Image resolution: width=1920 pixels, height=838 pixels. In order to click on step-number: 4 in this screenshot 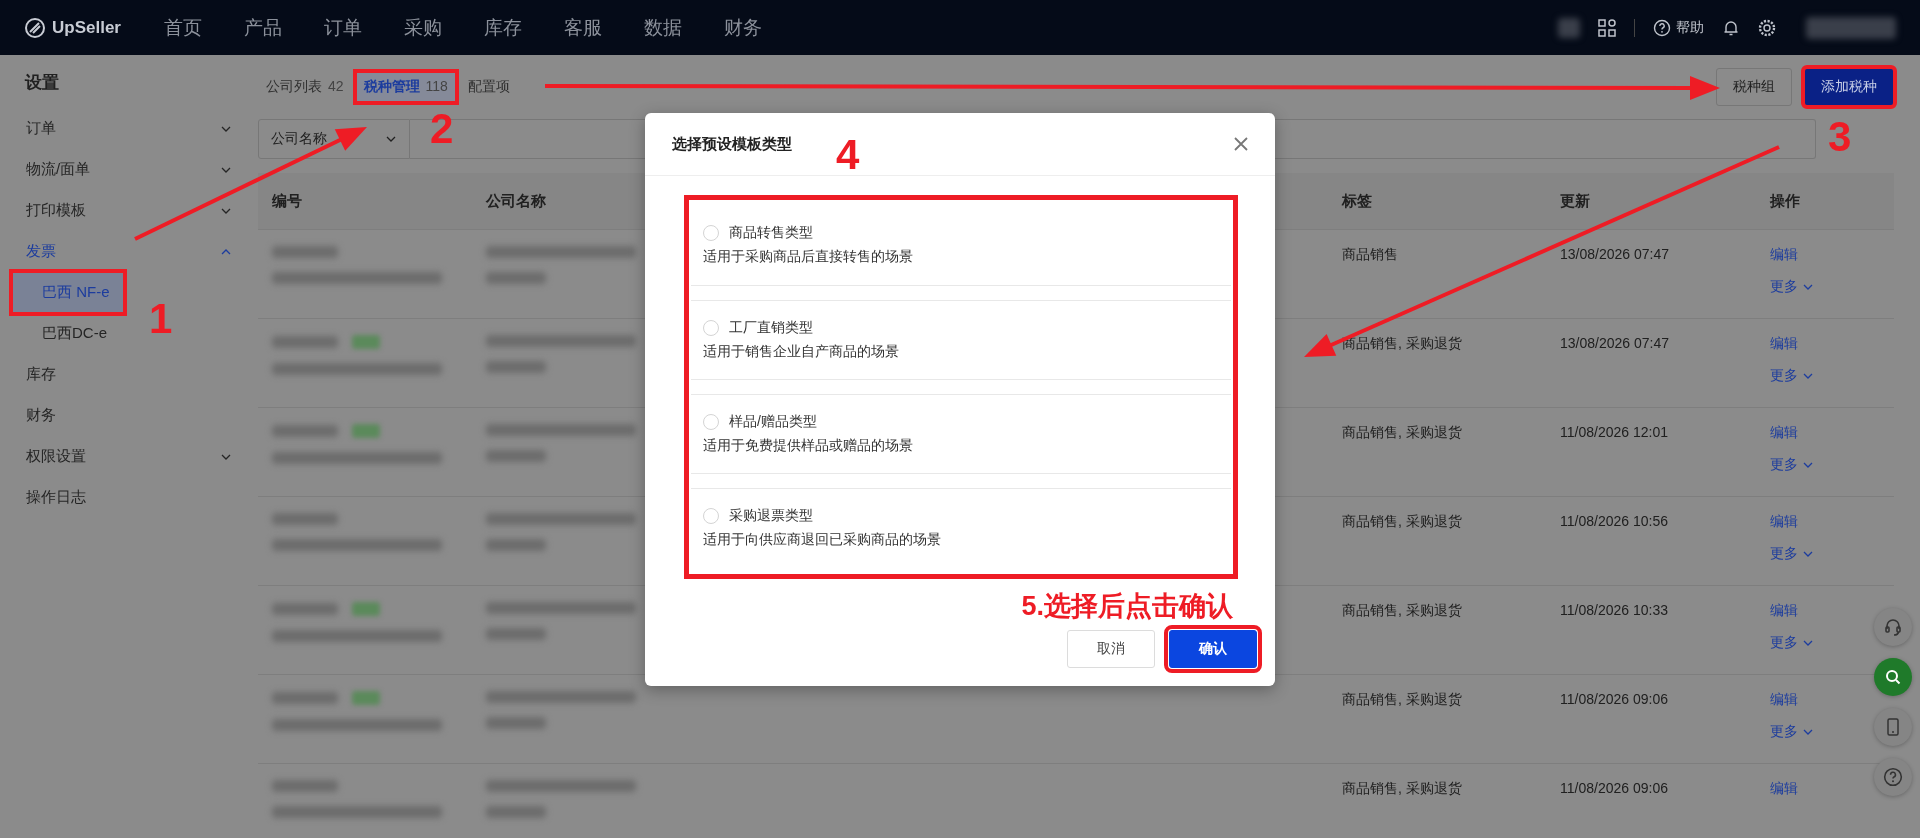, I will do `click(848, 155)`.